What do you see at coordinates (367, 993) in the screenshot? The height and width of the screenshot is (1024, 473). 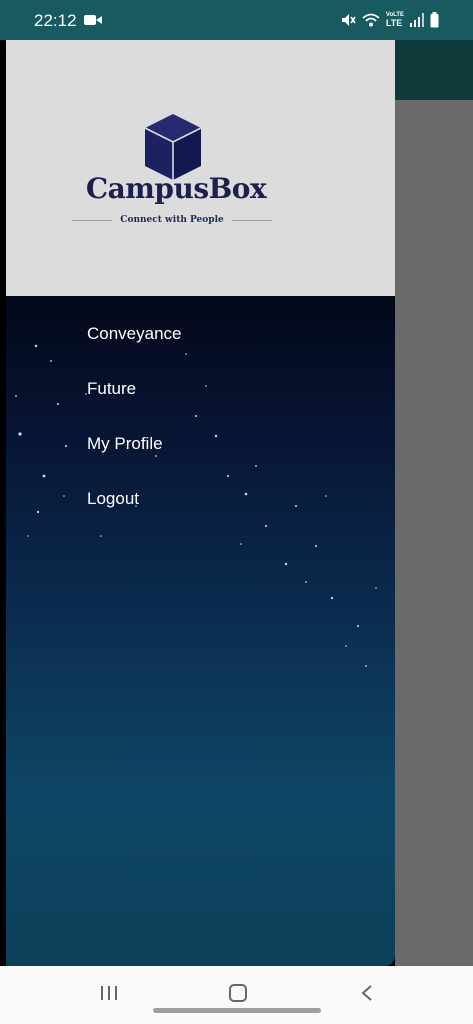 I see `back-icon` at bounding box center [367, 993].